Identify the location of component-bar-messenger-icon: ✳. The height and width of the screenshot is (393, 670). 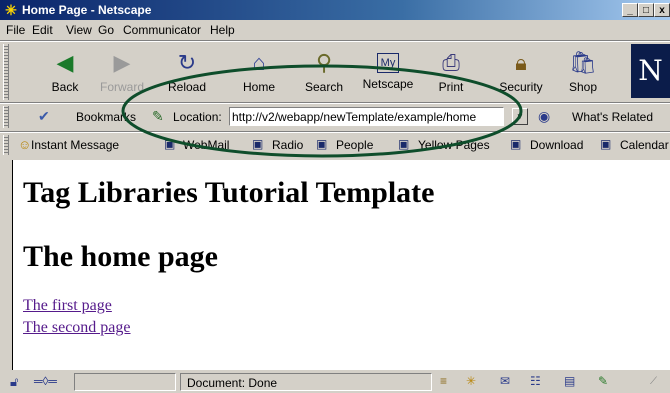
(471, 381).